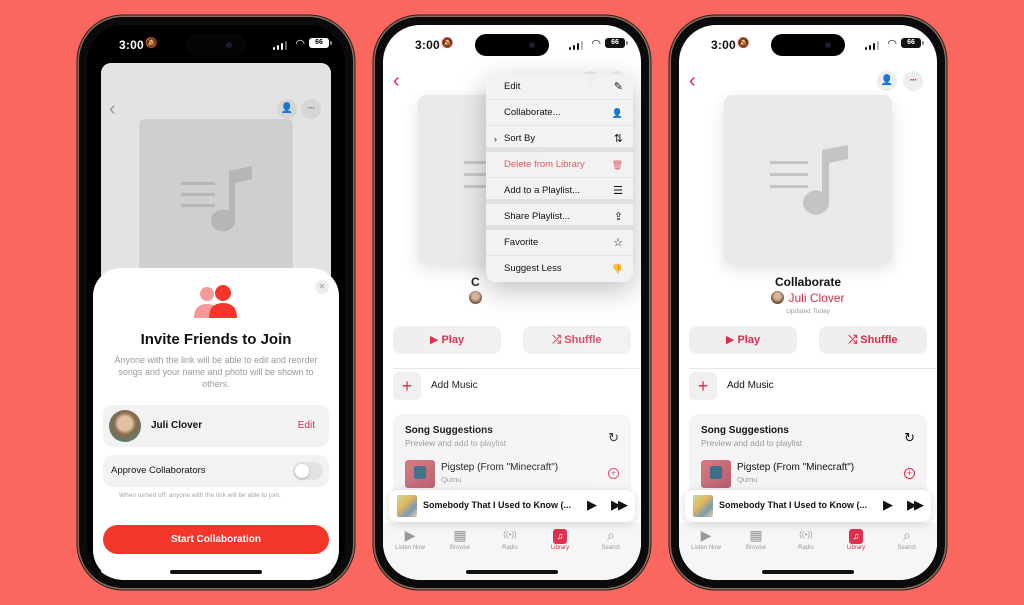  I want to click on people-icon, so click(215, 301).